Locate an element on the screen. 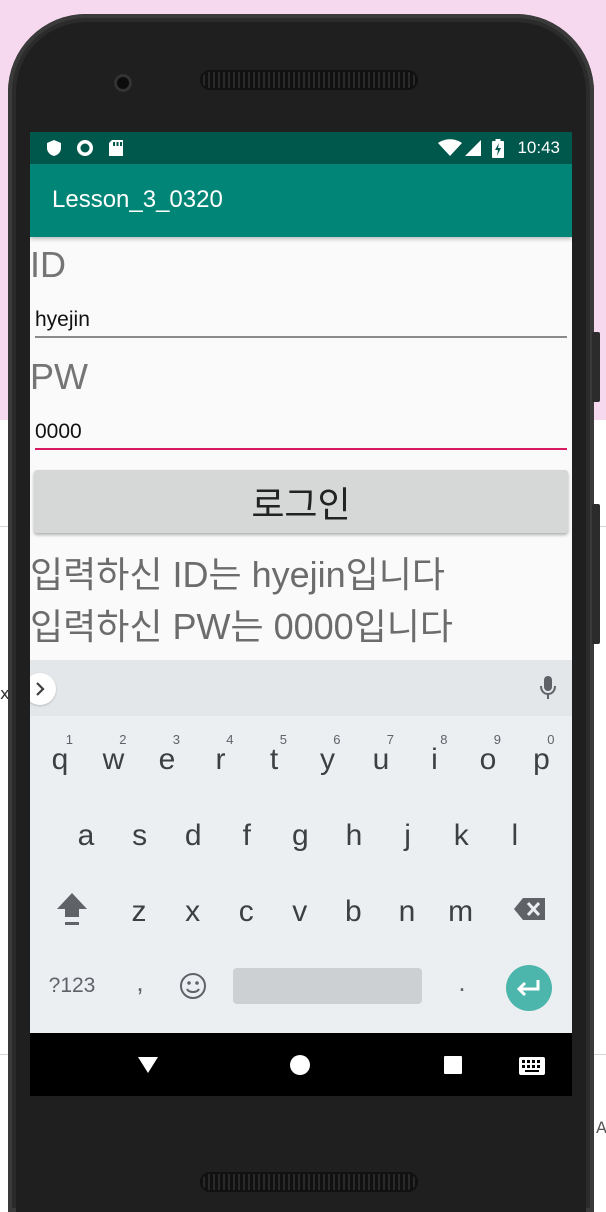  enter-arrow-icon is located at coordinates (528, 988).